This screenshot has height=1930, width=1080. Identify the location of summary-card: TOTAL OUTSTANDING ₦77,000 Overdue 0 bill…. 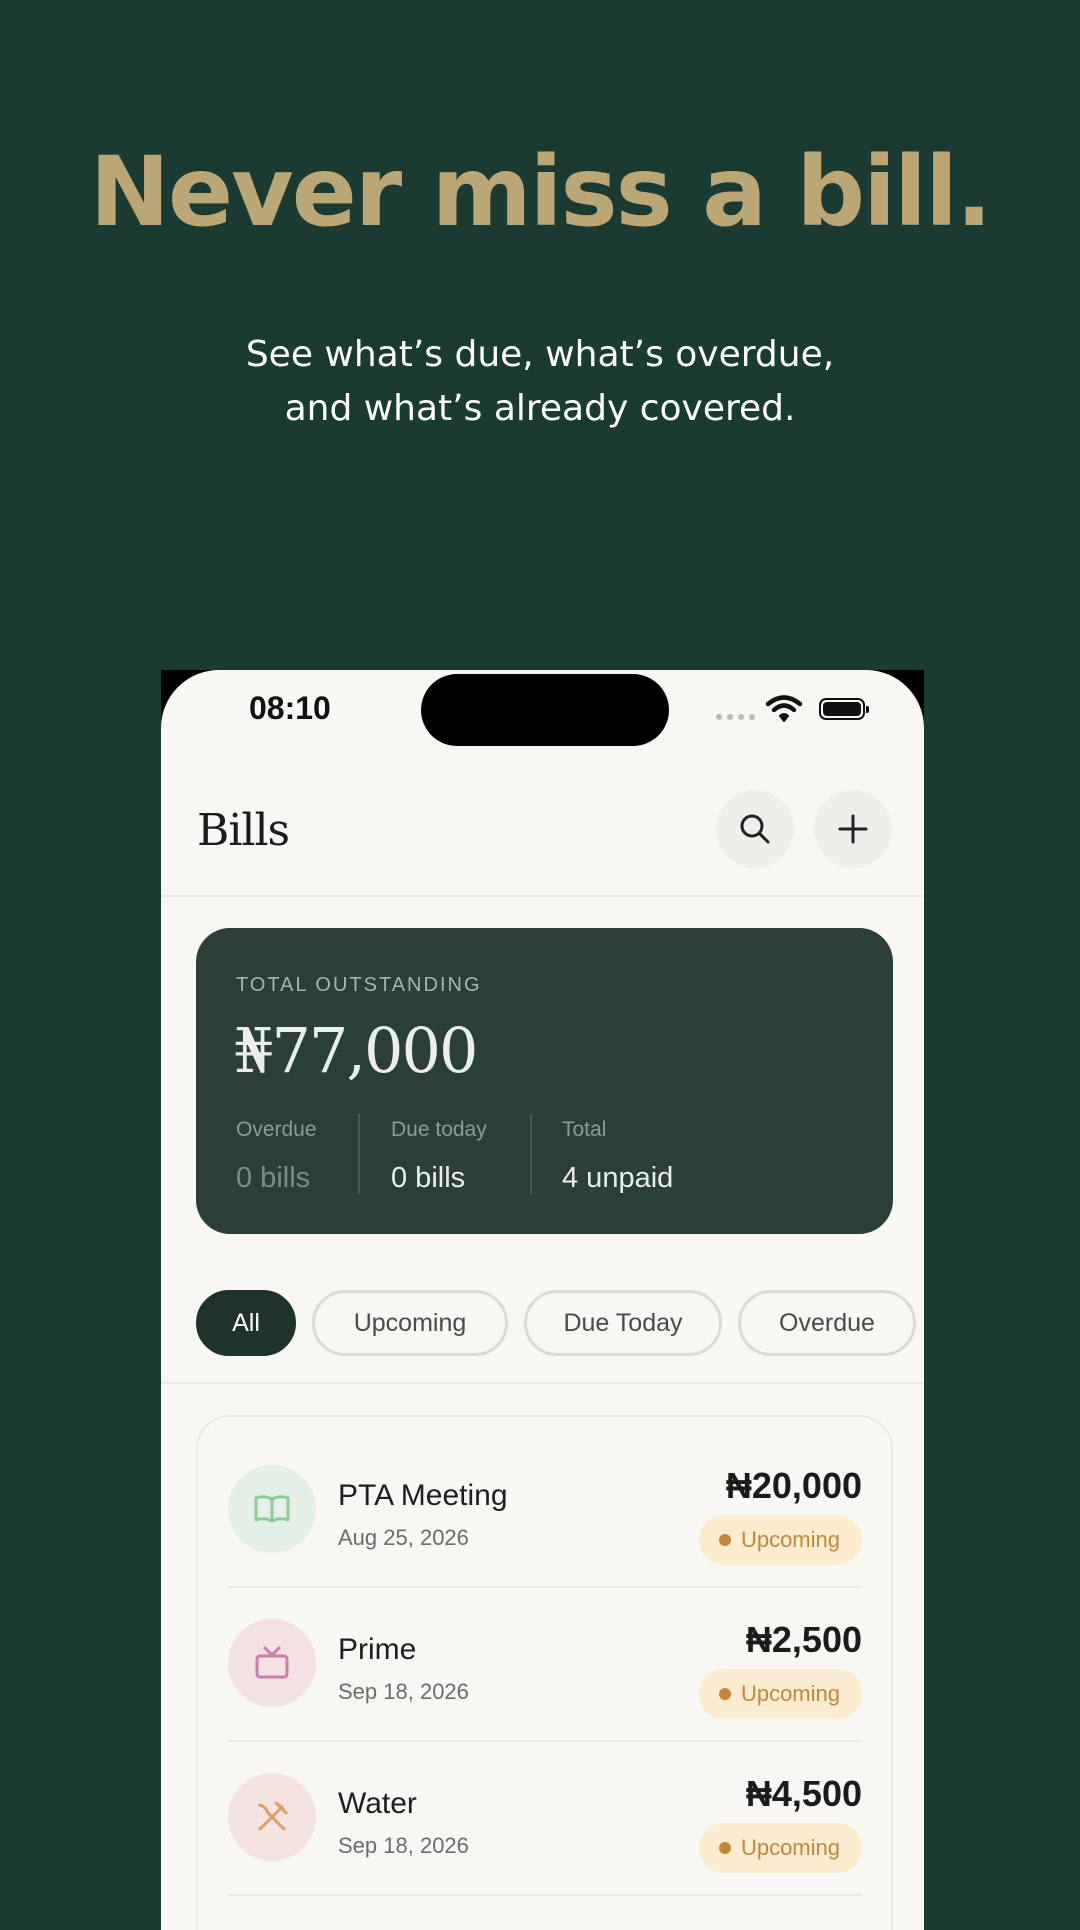
(544, 1081).